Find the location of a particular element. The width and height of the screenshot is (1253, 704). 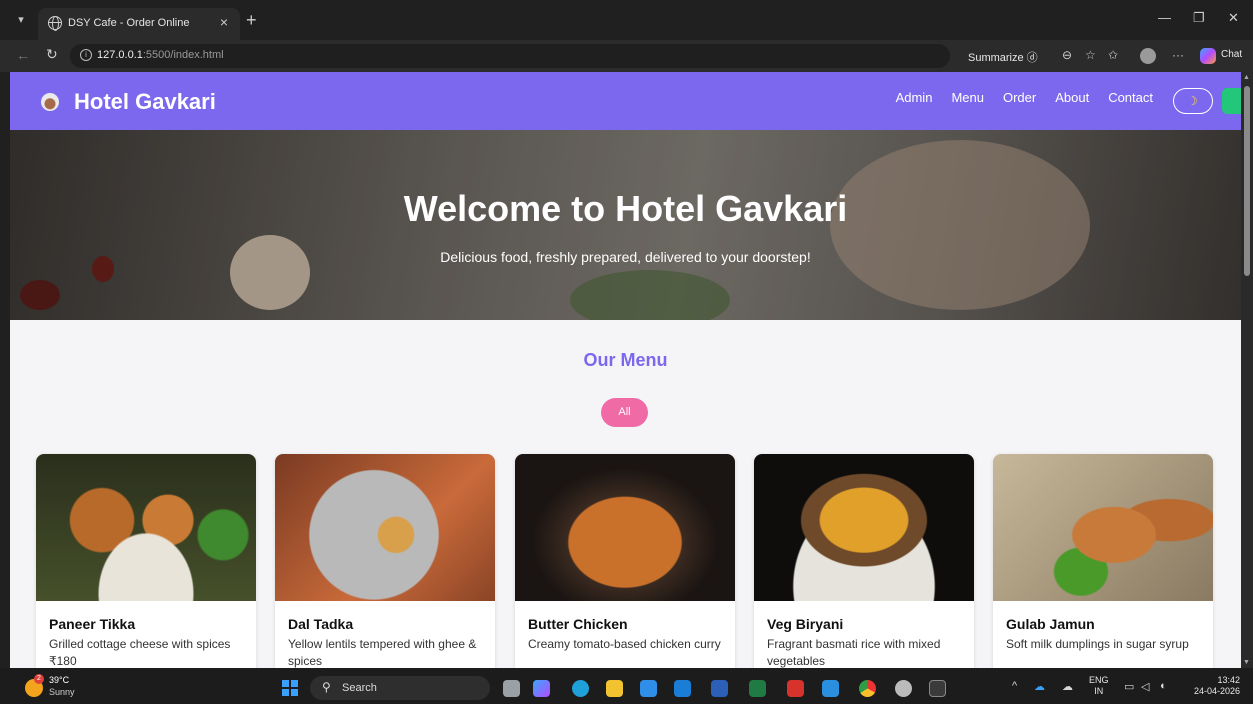

store-icon is located at coordinates (648, 688).